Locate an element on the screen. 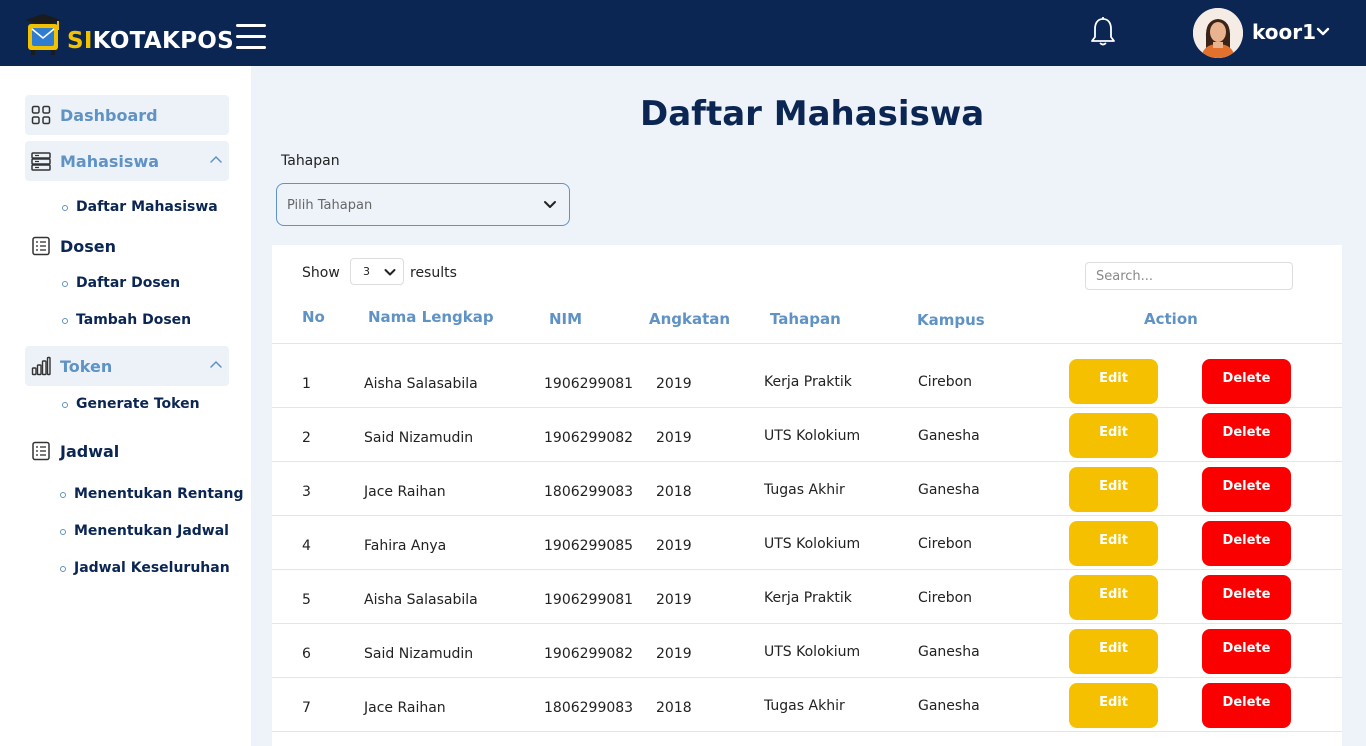 The height and width of the screenshot is (746, 1366). column-header-nama: Nama Lengkap is located at coordinates (431, 317).